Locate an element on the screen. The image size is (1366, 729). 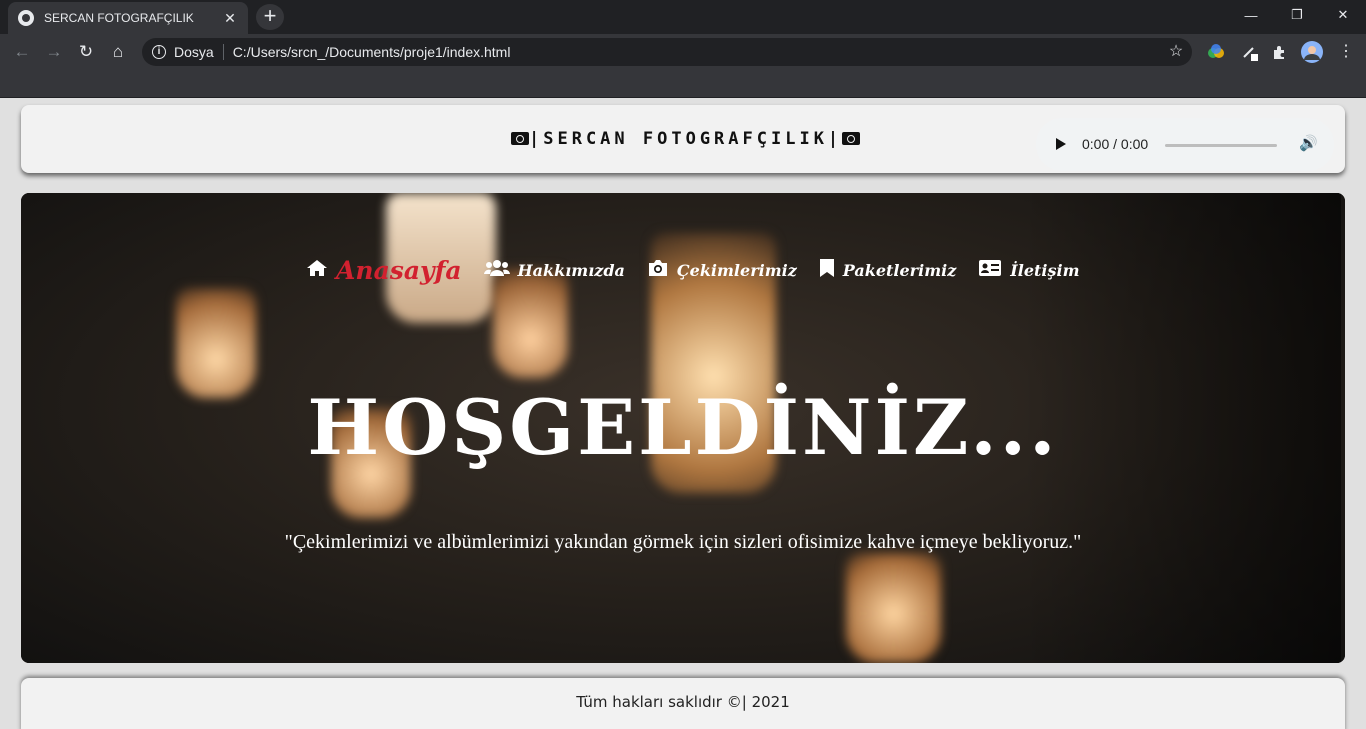
nav-label: Hakkımızda is located at coordinates (571, 270).